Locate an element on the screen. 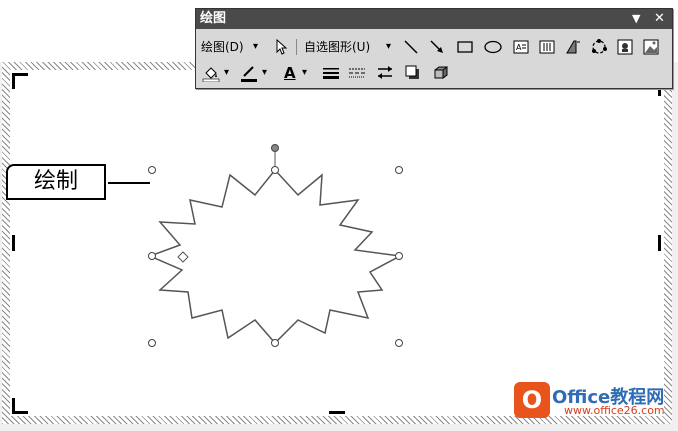  drawing-toolbar: 绘图 ▼ ✕ 绘图(D) ▾ 自选图形(U) ▾ A ▾ ▾ A ▾ is located at coordinates (434, 48).